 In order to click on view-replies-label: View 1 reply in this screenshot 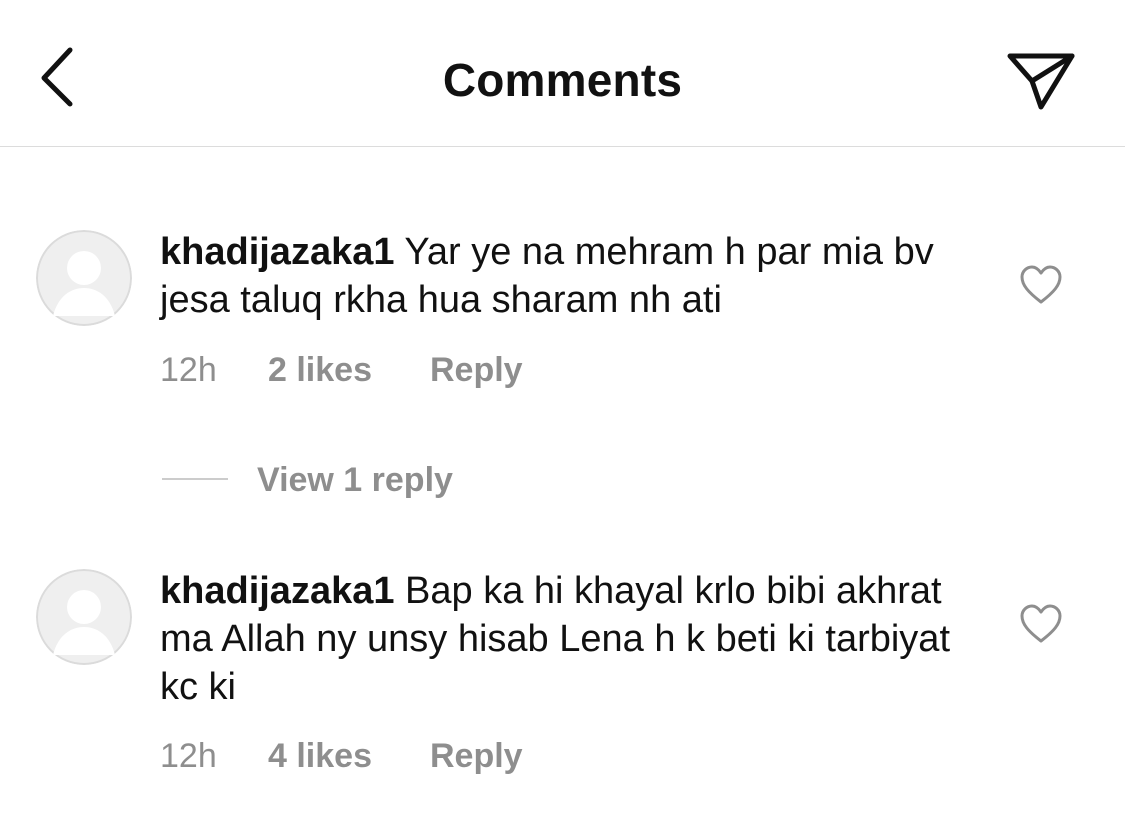, I will do `click(355, 480)`.